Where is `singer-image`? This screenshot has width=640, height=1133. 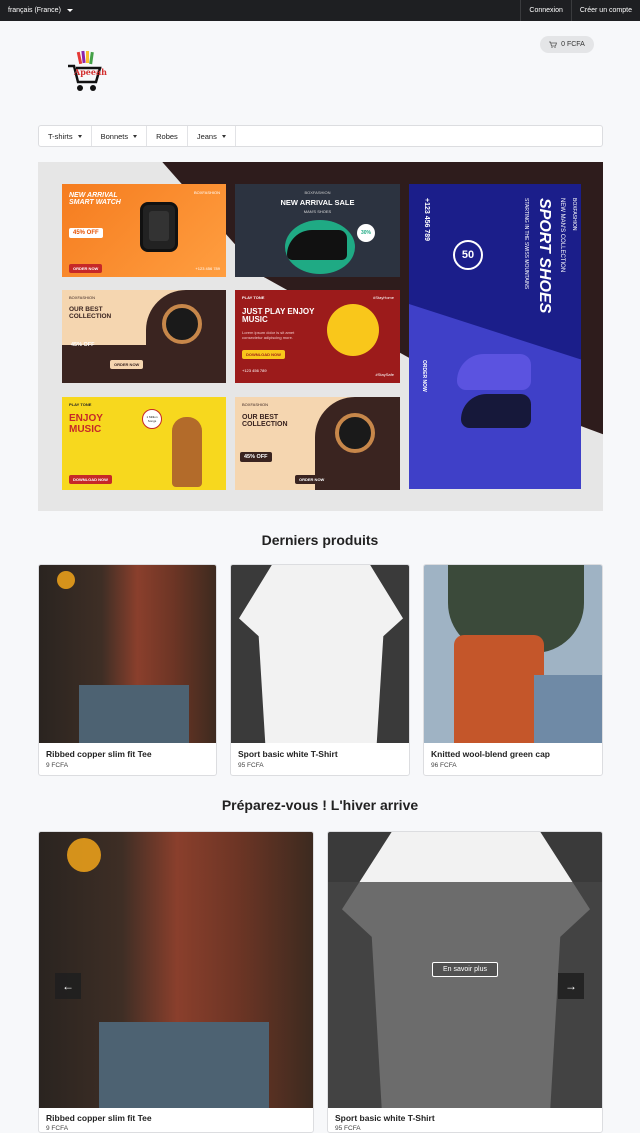 singer-image is located at coordinates (353, 330).